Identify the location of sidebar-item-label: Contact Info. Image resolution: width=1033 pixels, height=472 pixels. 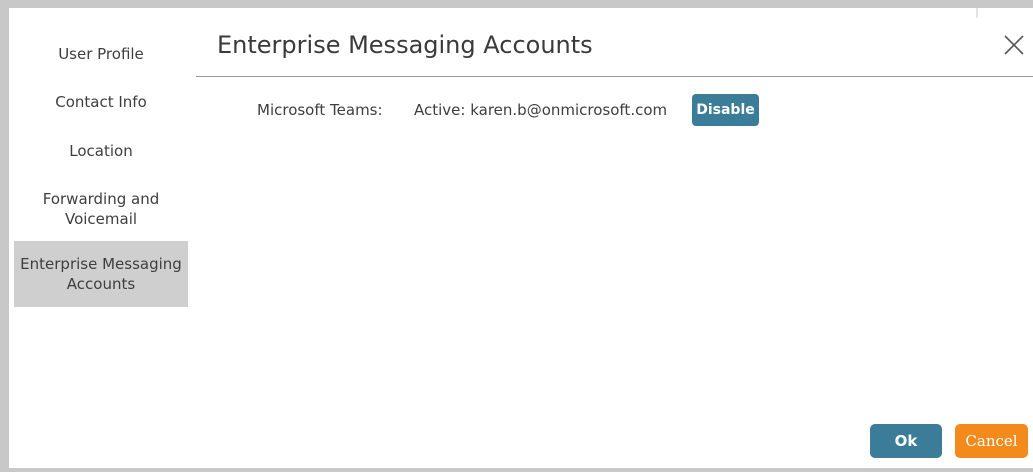
(101, 102).